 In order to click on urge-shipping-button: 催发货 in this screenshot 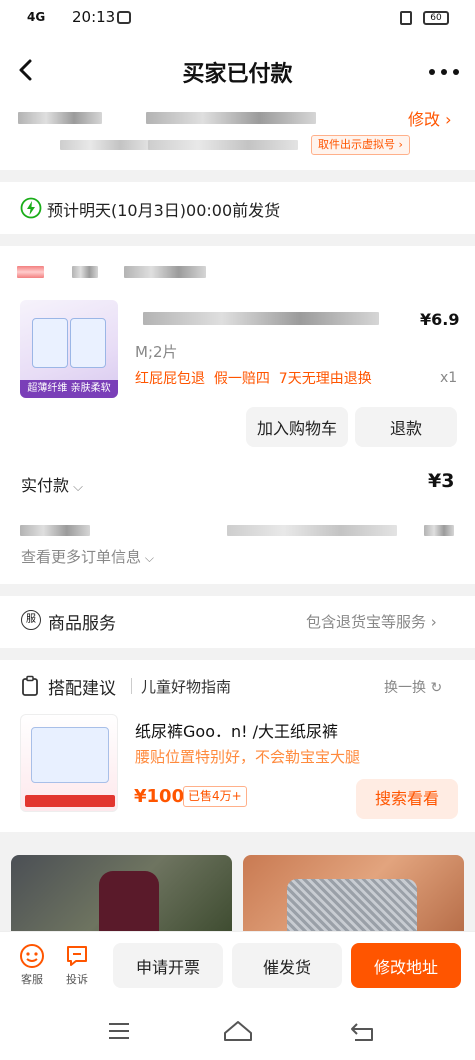, I will do `click(287, 965)`.